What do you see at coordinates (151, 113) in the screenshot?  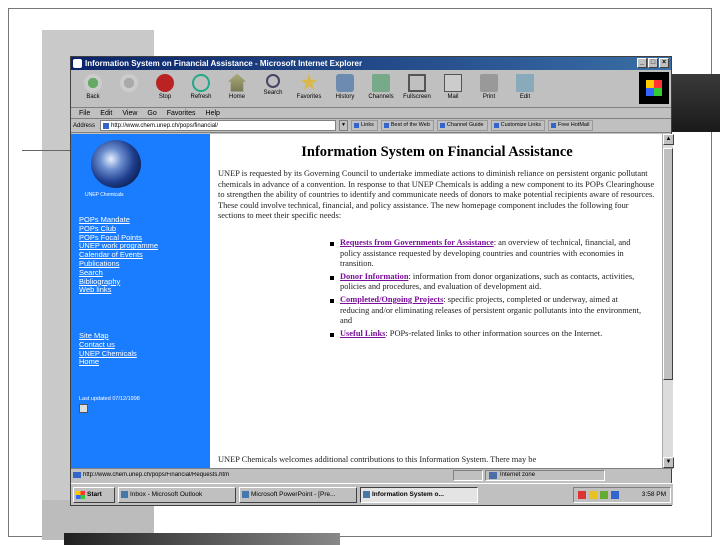 I see `menu-go: Go` at bounding box center [151, 113].